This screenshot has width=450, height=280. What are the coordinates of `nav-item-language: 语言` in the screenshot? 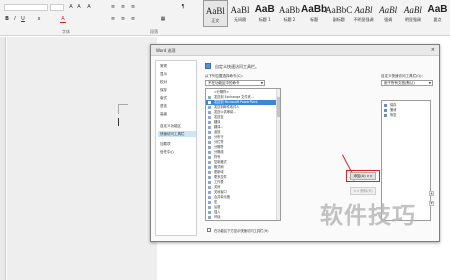 It's located at (177, 106).